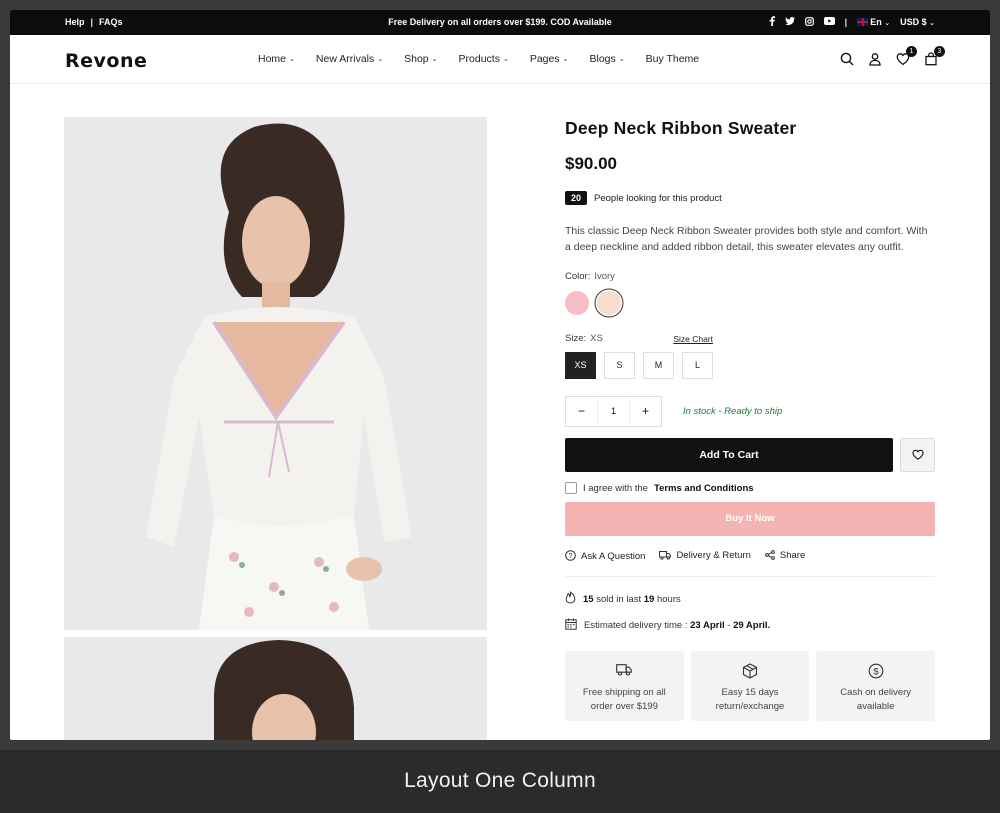  I want to click on currency-select: USD $ ⌄, so click(917, 22).